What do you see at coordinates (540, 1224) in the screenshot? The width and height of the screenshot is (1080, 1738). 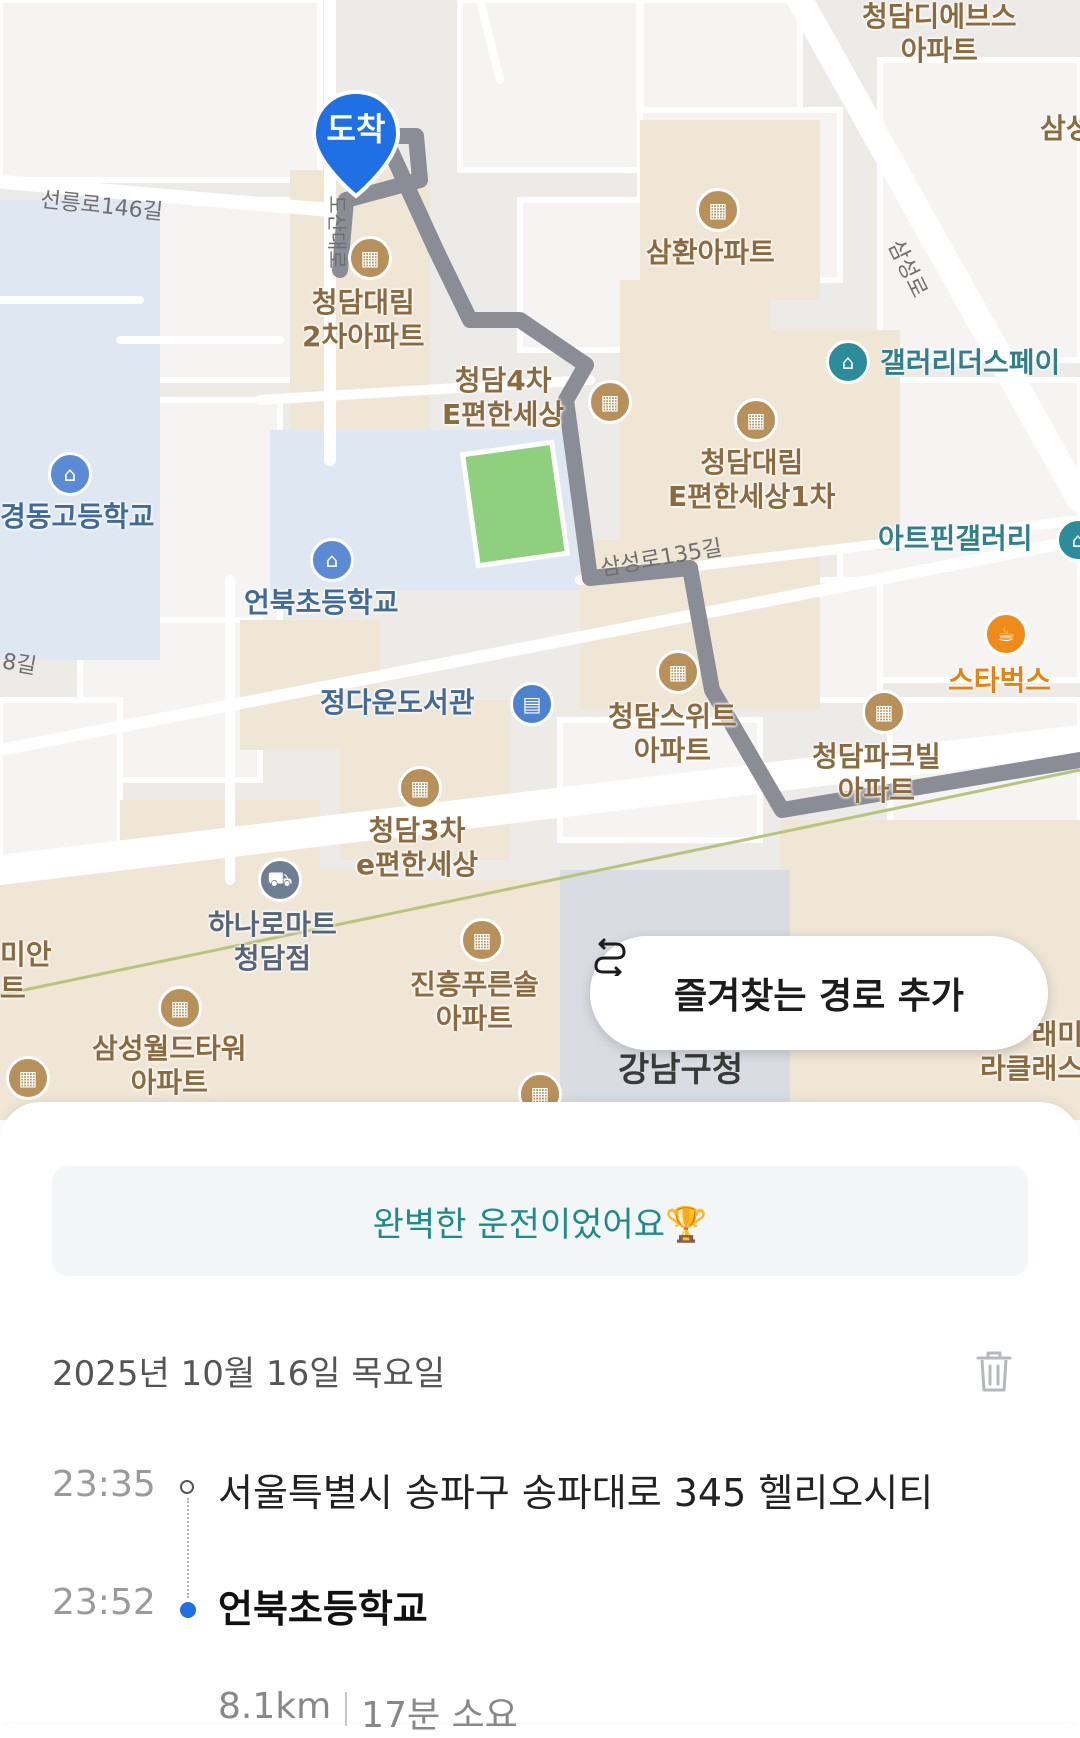 I see `driving-feedback-text: 완벽한 운전이었어요🏆` at bounding box center [540, 1224].